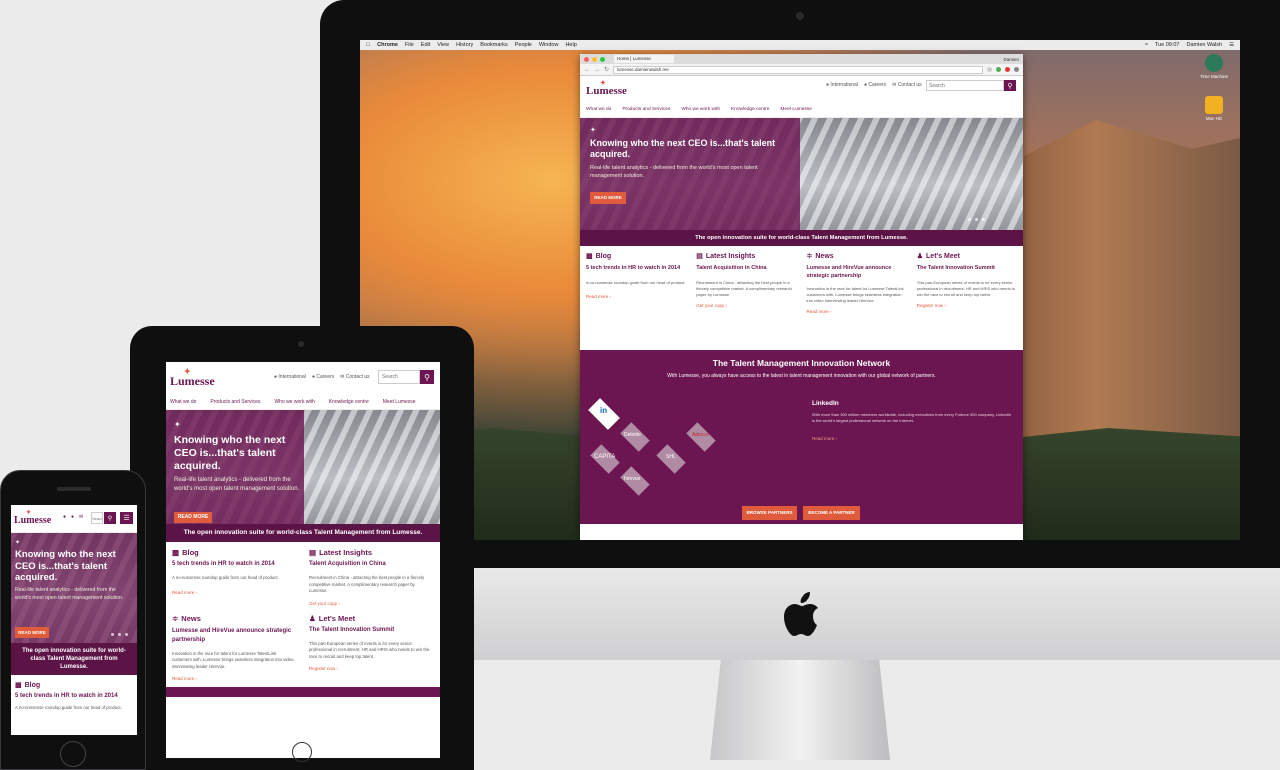 The width and height of the screenshot is (1280, 770). What do you see at coordinates (1214, 108) in the screenshot?
I see `desktop-icon-hd: Mac-HD` at bounding box center [1214, 108].